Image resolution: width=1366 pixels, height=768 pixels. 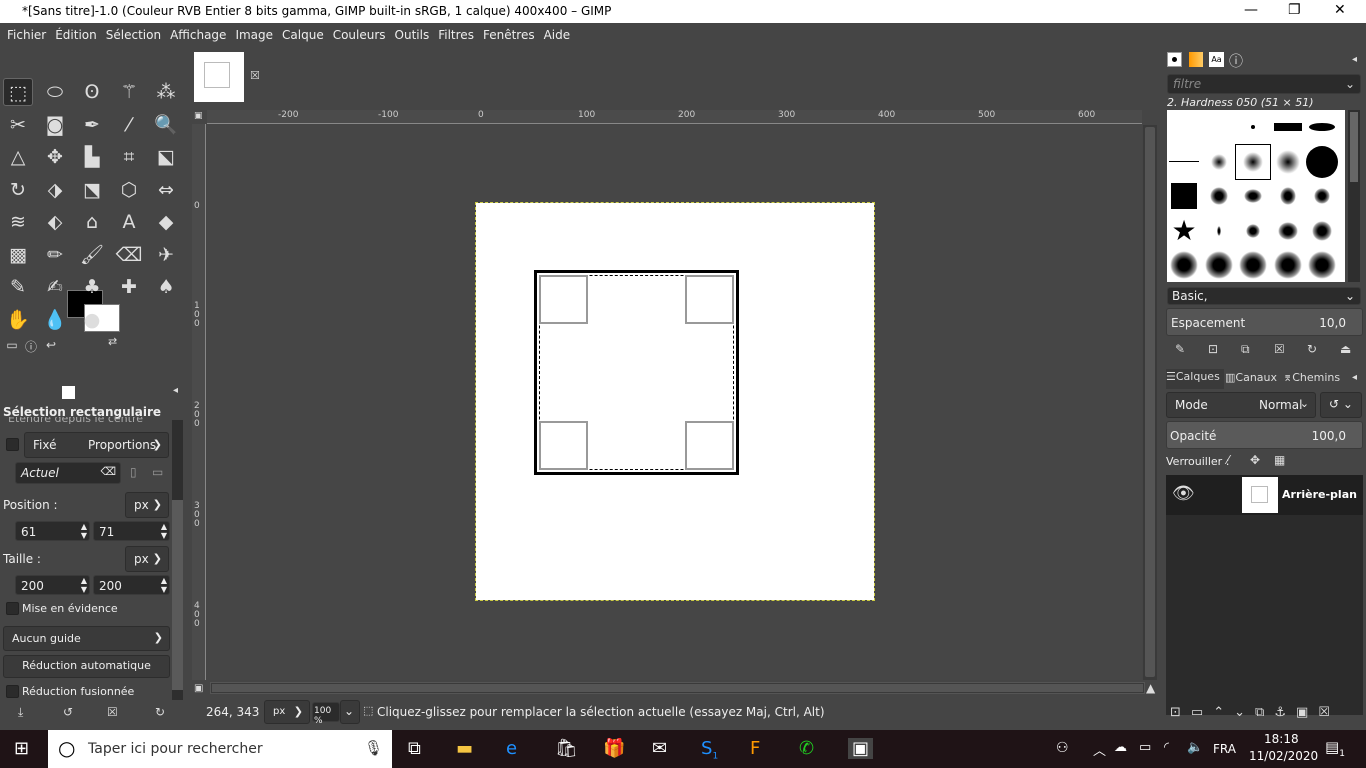 I want to click on menu-calque: Calque, so click(x=305, y=35).